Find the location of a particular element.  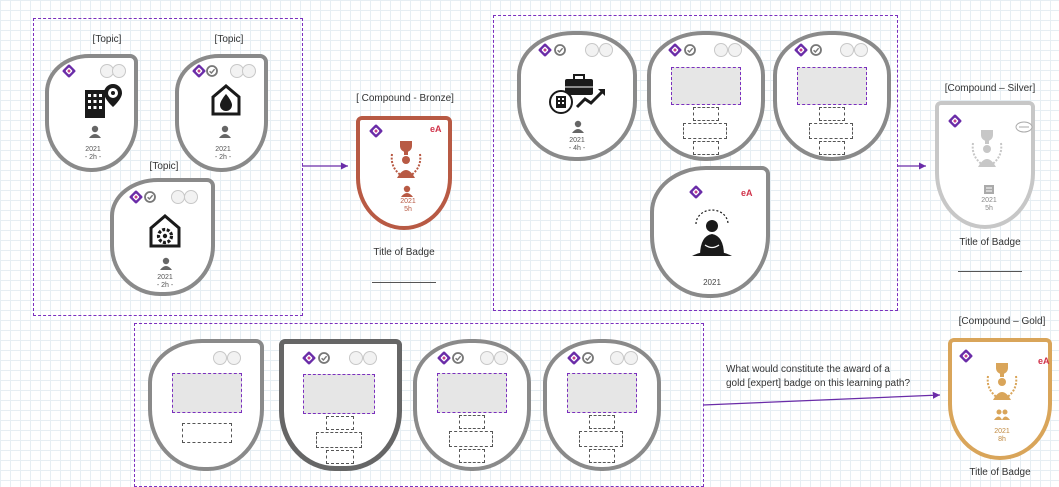

group-icon is located at coordinates (1002, 414).